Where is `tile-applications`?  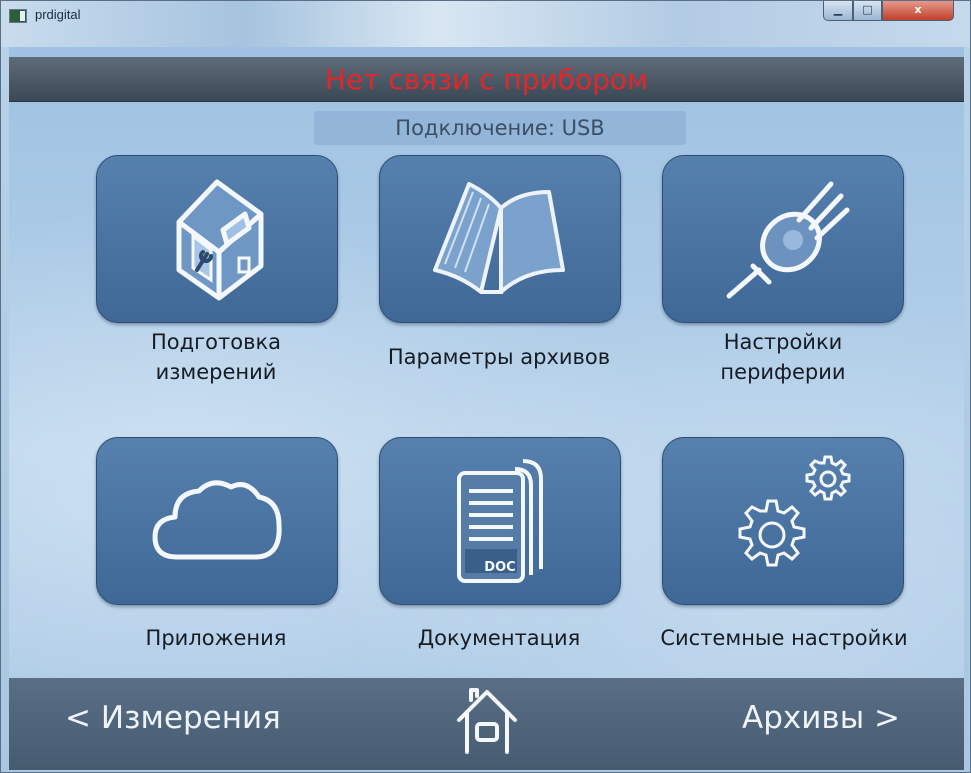
tile-applications is located at coordinates (217, 521).